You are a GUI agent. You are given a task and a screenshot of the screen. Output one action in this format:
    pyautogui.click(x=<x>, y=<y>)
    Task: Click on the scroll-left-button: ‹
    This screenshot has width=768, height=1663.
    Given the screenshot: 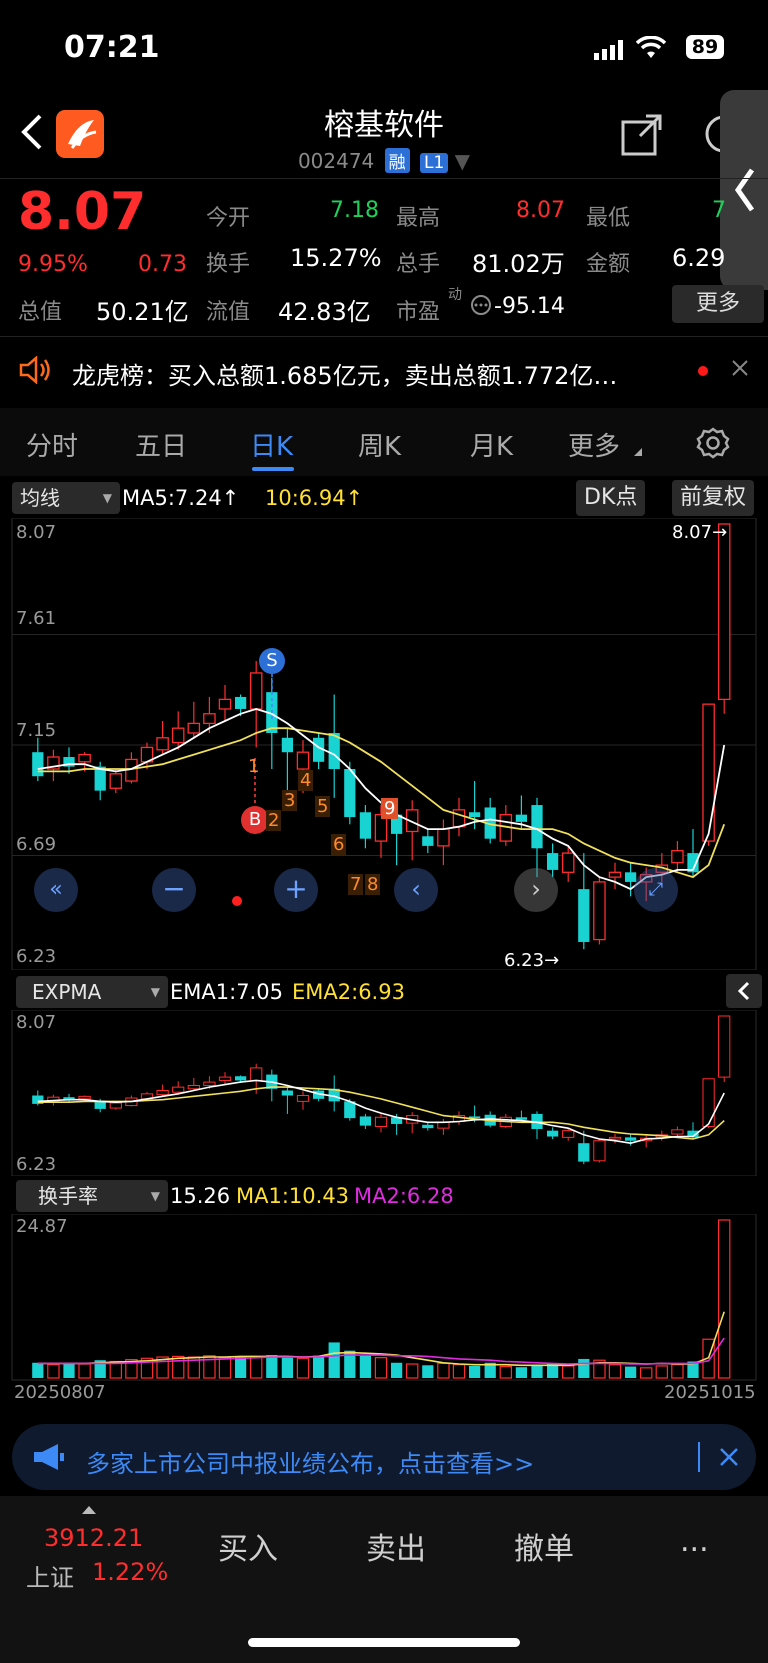 What is the action you would take?
    pyautogui.click(x=416, y=890)
    